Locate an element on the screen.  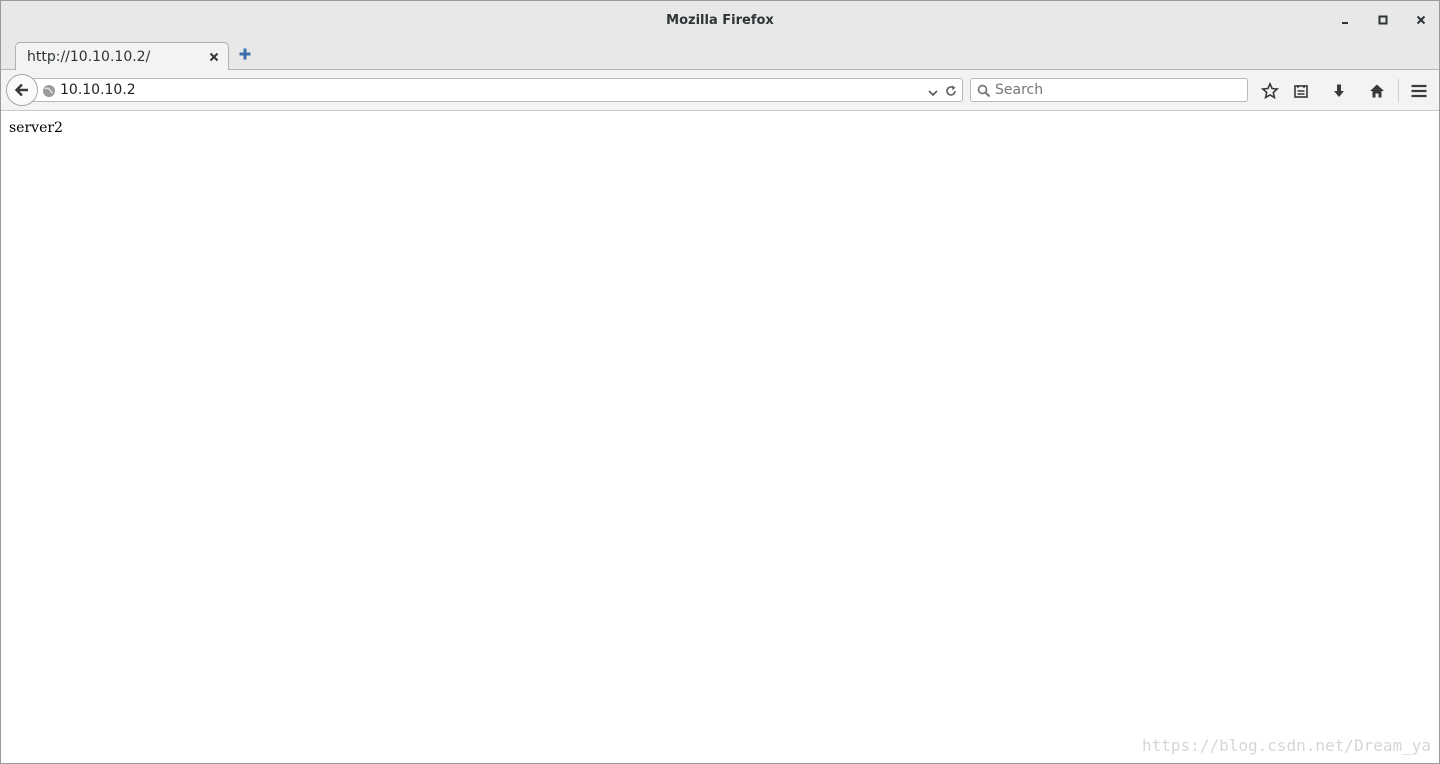
reading-list-button is located at coordinates (1301, 91).